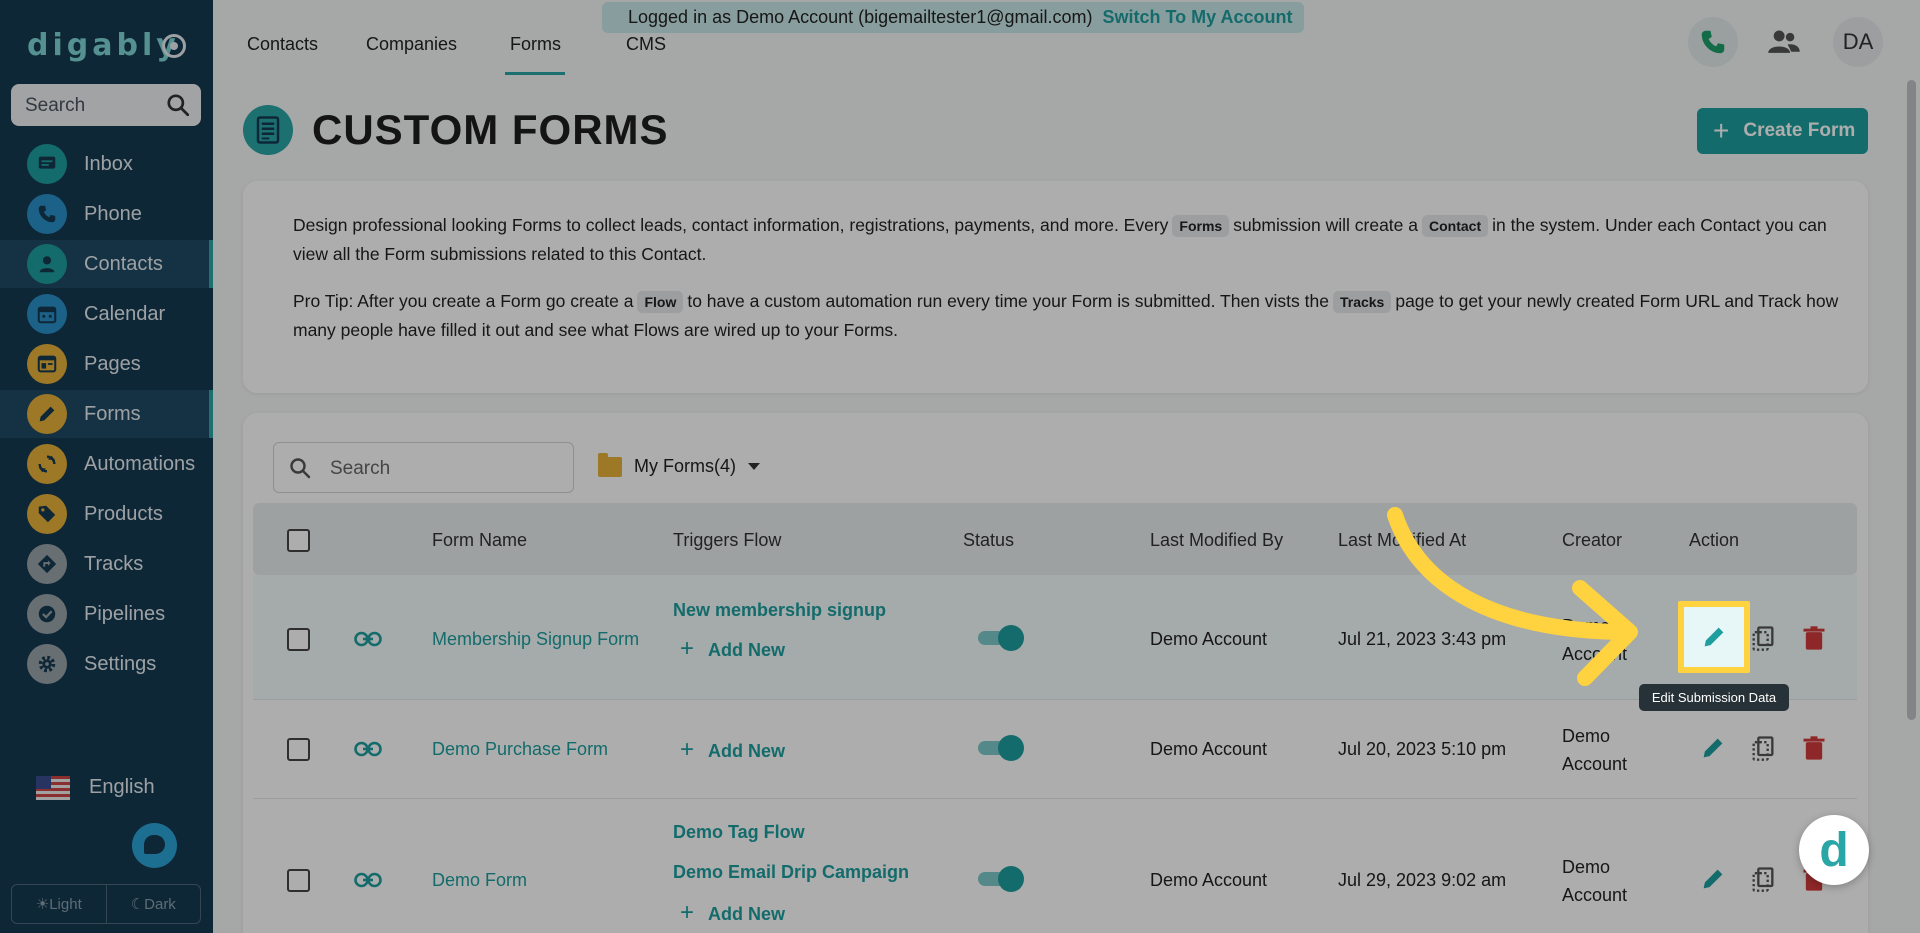 Image resolution: width=1920 pixels, height=933 pixels. Describe the element at coordinates (47, 164) in the screenshot. I see `inbox-icon` at that location.